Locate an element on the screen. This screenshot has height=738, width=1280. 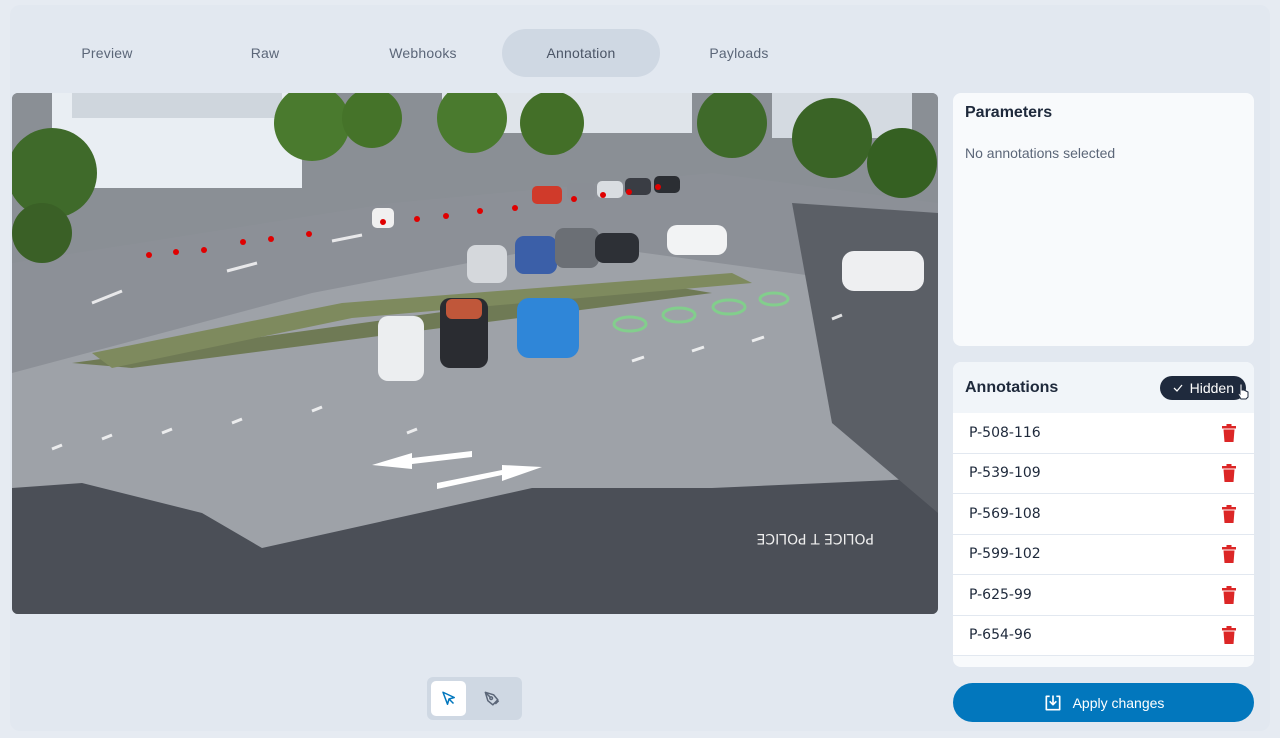
tab-raw: Raw is located at coordinates (265, 53).